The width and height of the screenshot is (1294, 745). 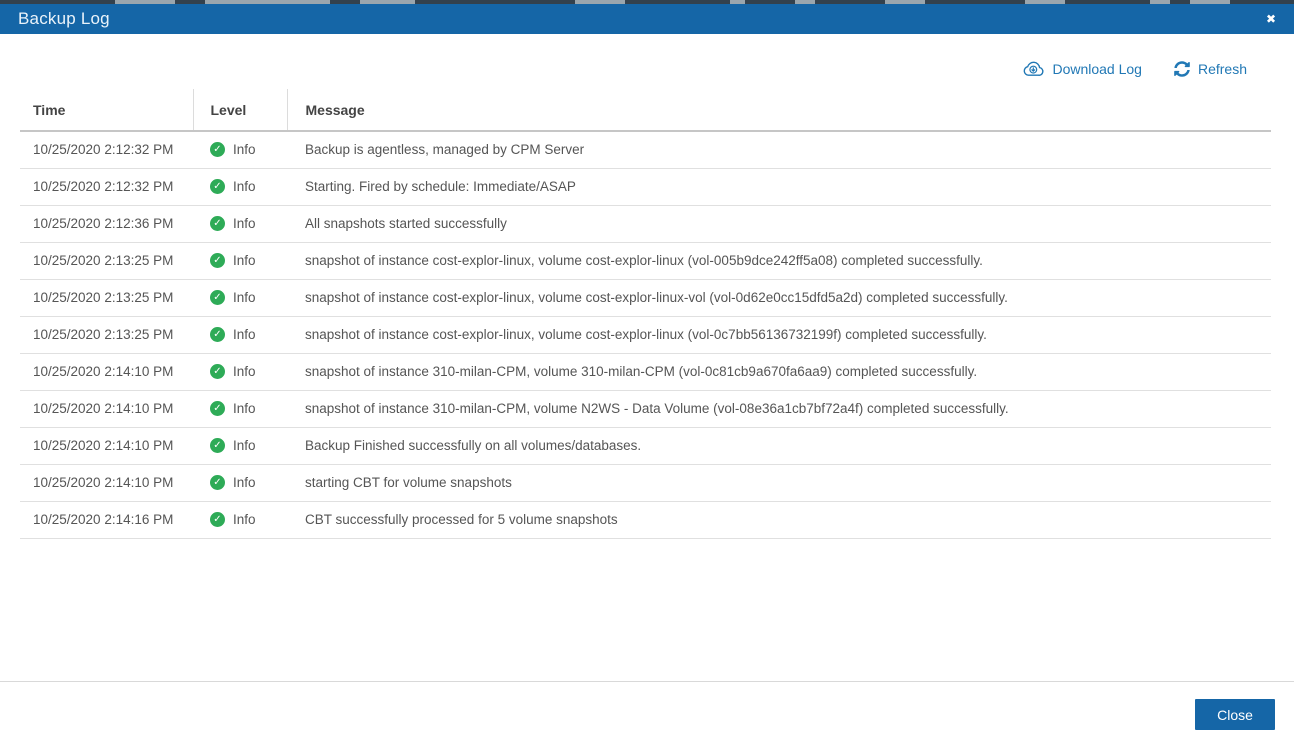 I want to click on log-time: 10/25/2020 2:12:36 PM, so click(x=103, y=223).